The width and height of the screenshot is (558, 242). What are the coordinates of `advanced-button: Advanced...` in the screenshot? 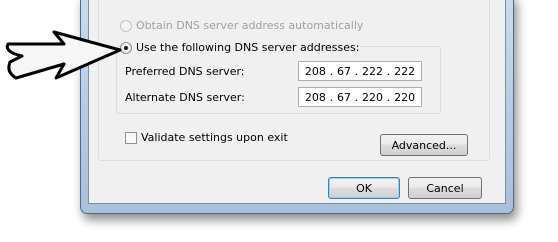 It's located at (424, 145).